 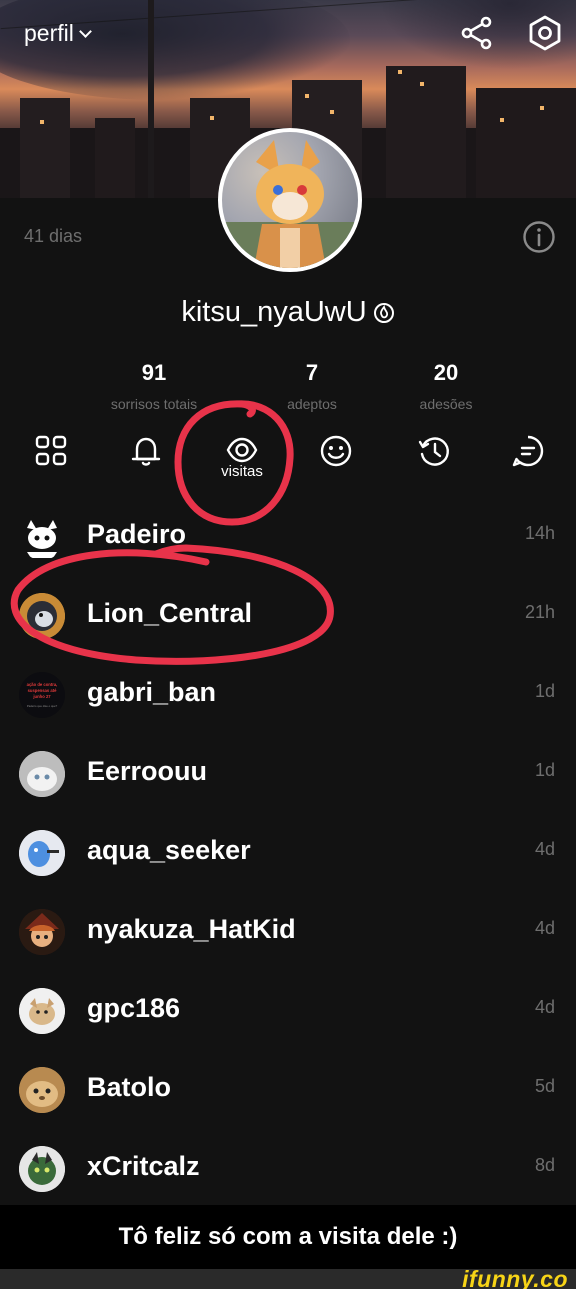 What do you see at coordinates (274, 312) in the screenshot?
I see `username: kitsu_nyaUwU` at bounding box center [274, 312].